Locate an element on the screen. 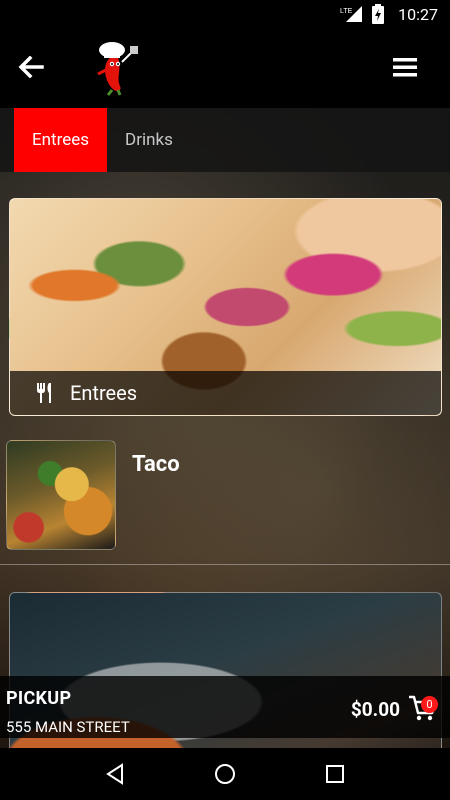 The height and width of the screenshot is (800, 450). square-recents-icon is located at coordinates (335, 774).